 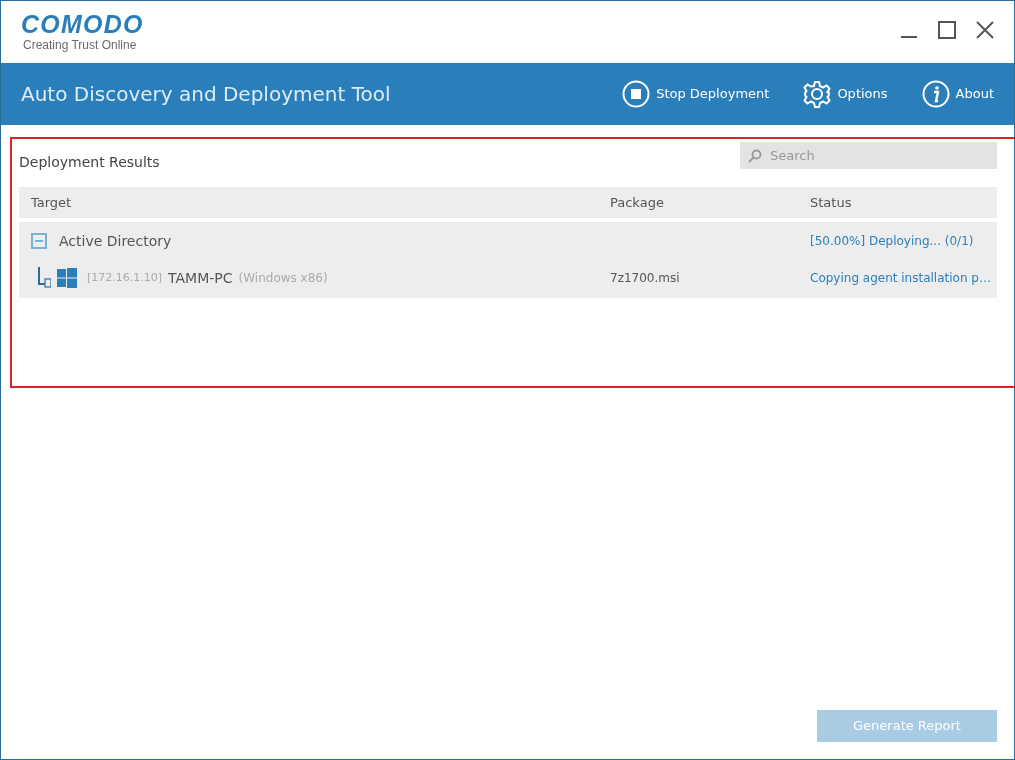 What do you see at coordinates (817, 94) in the screenshot?
I see `gear-icon` at bounding box center [817, 94].